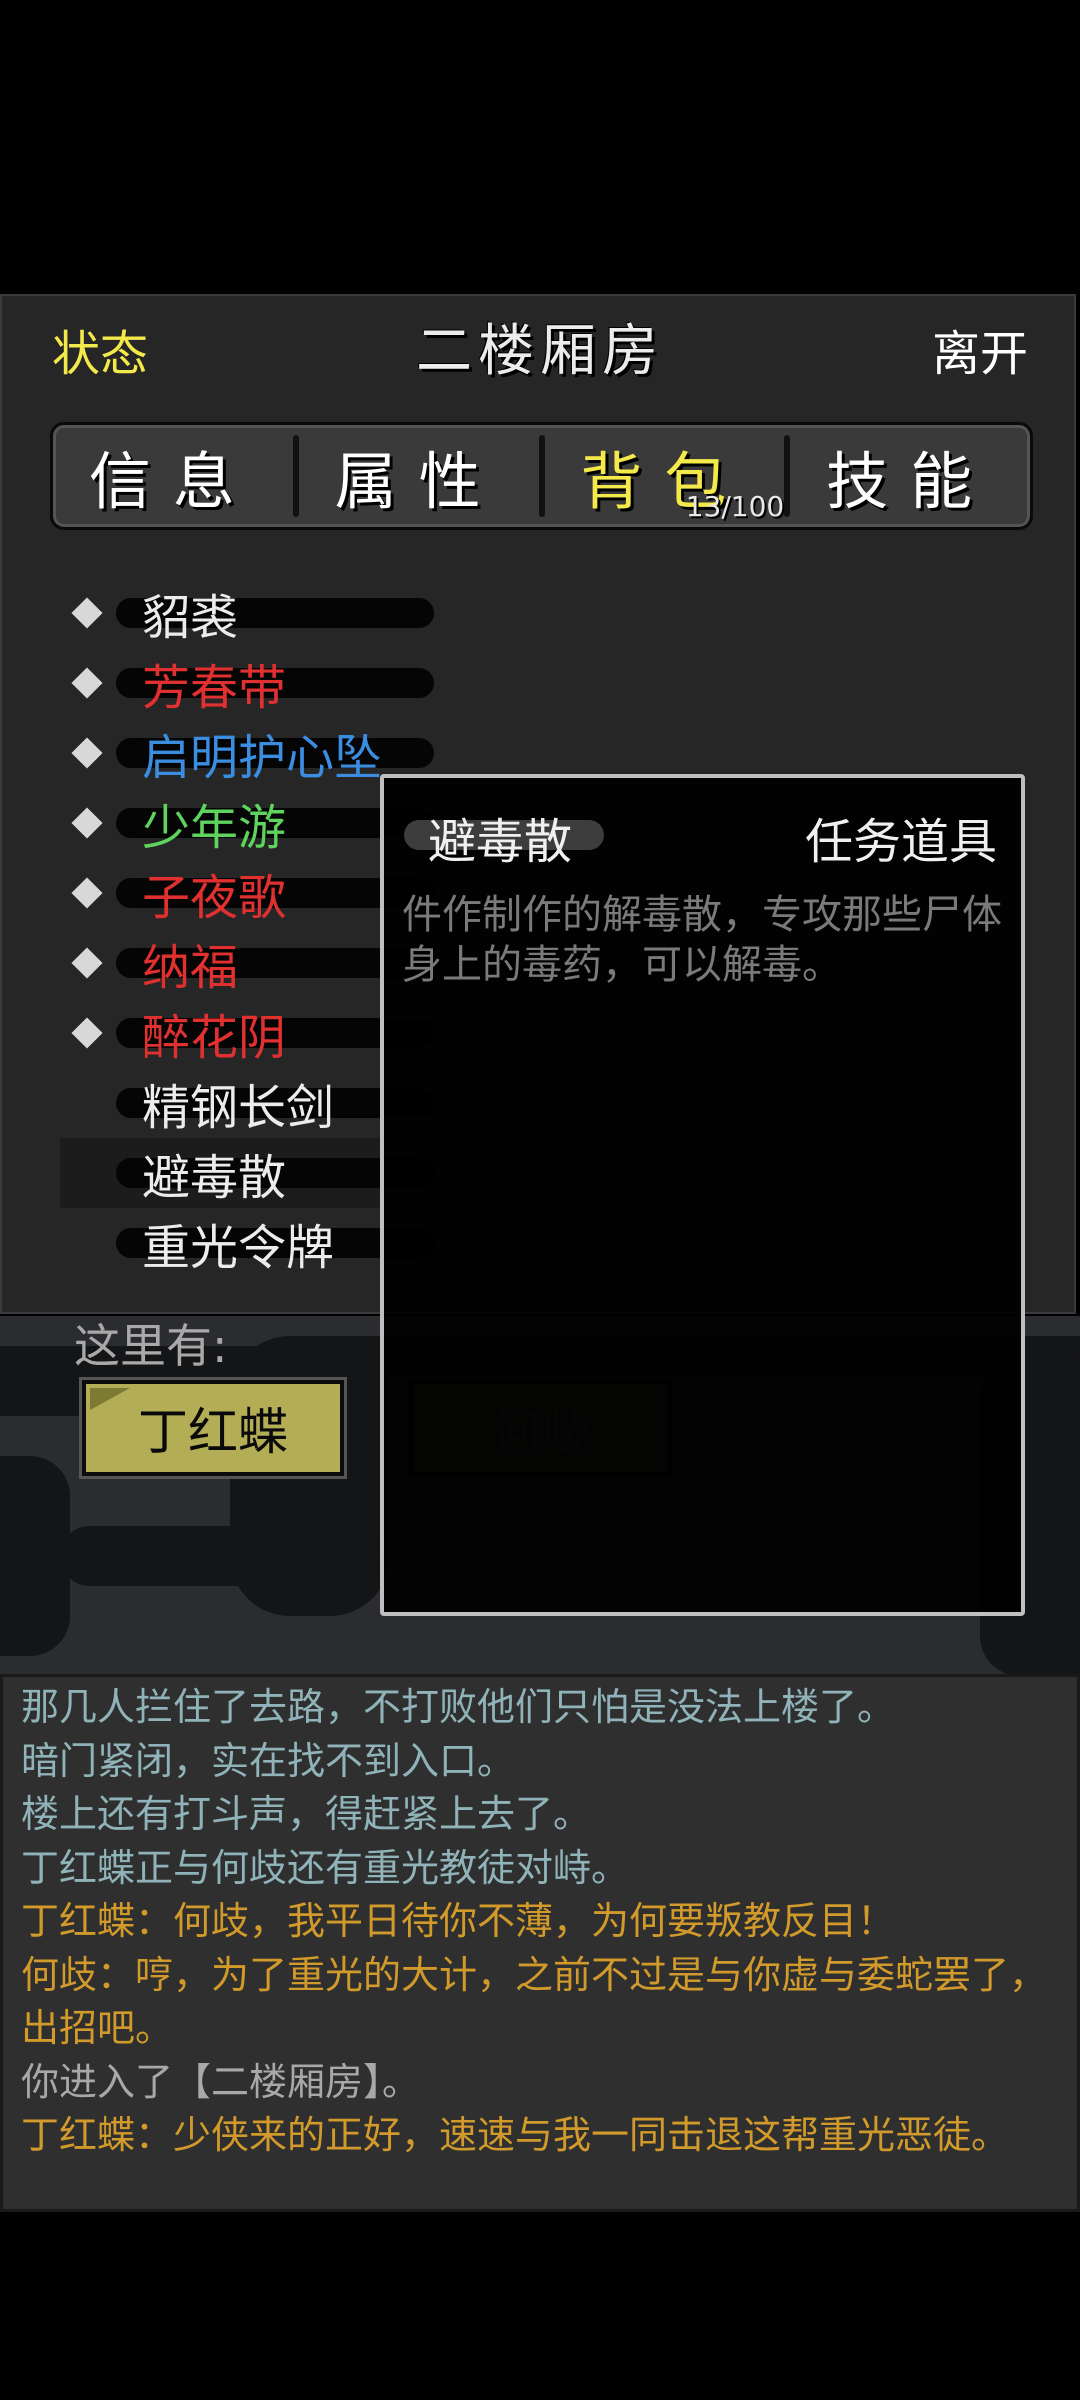 The height and width of the screenshot is (2400, 1080). I want to click on log-line: 丁红蝶：何歧，我平日待你不薄，为何要叛教反目！, so click(458, 1921).